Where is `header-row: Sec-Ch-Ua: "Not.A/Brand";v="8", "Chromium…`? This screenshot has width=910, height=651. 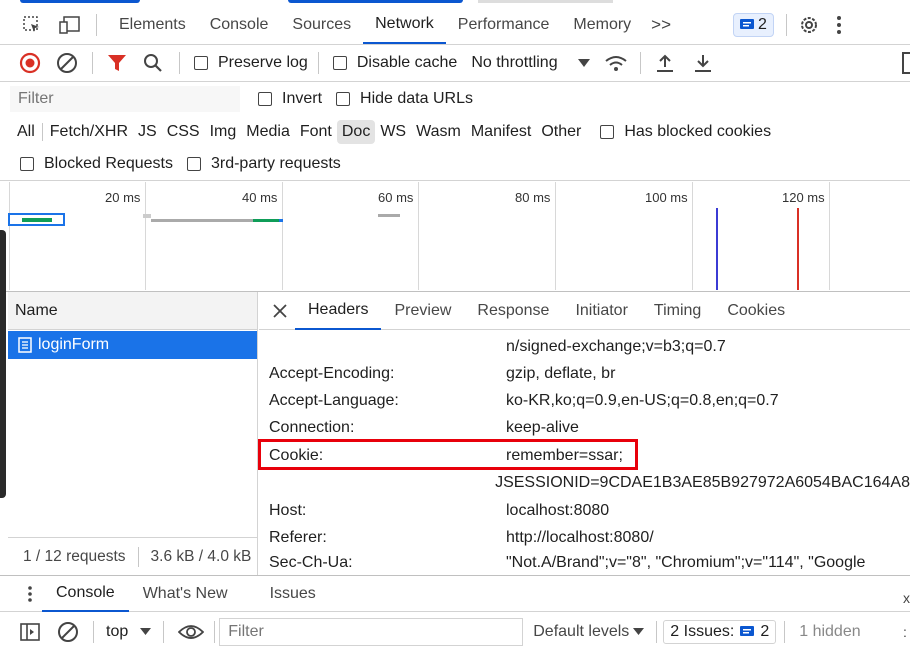 header-row: Sec-Ch-Ua: "Not.A/Brand";v="8", "Chromium… is located at coordinates (589, 563).